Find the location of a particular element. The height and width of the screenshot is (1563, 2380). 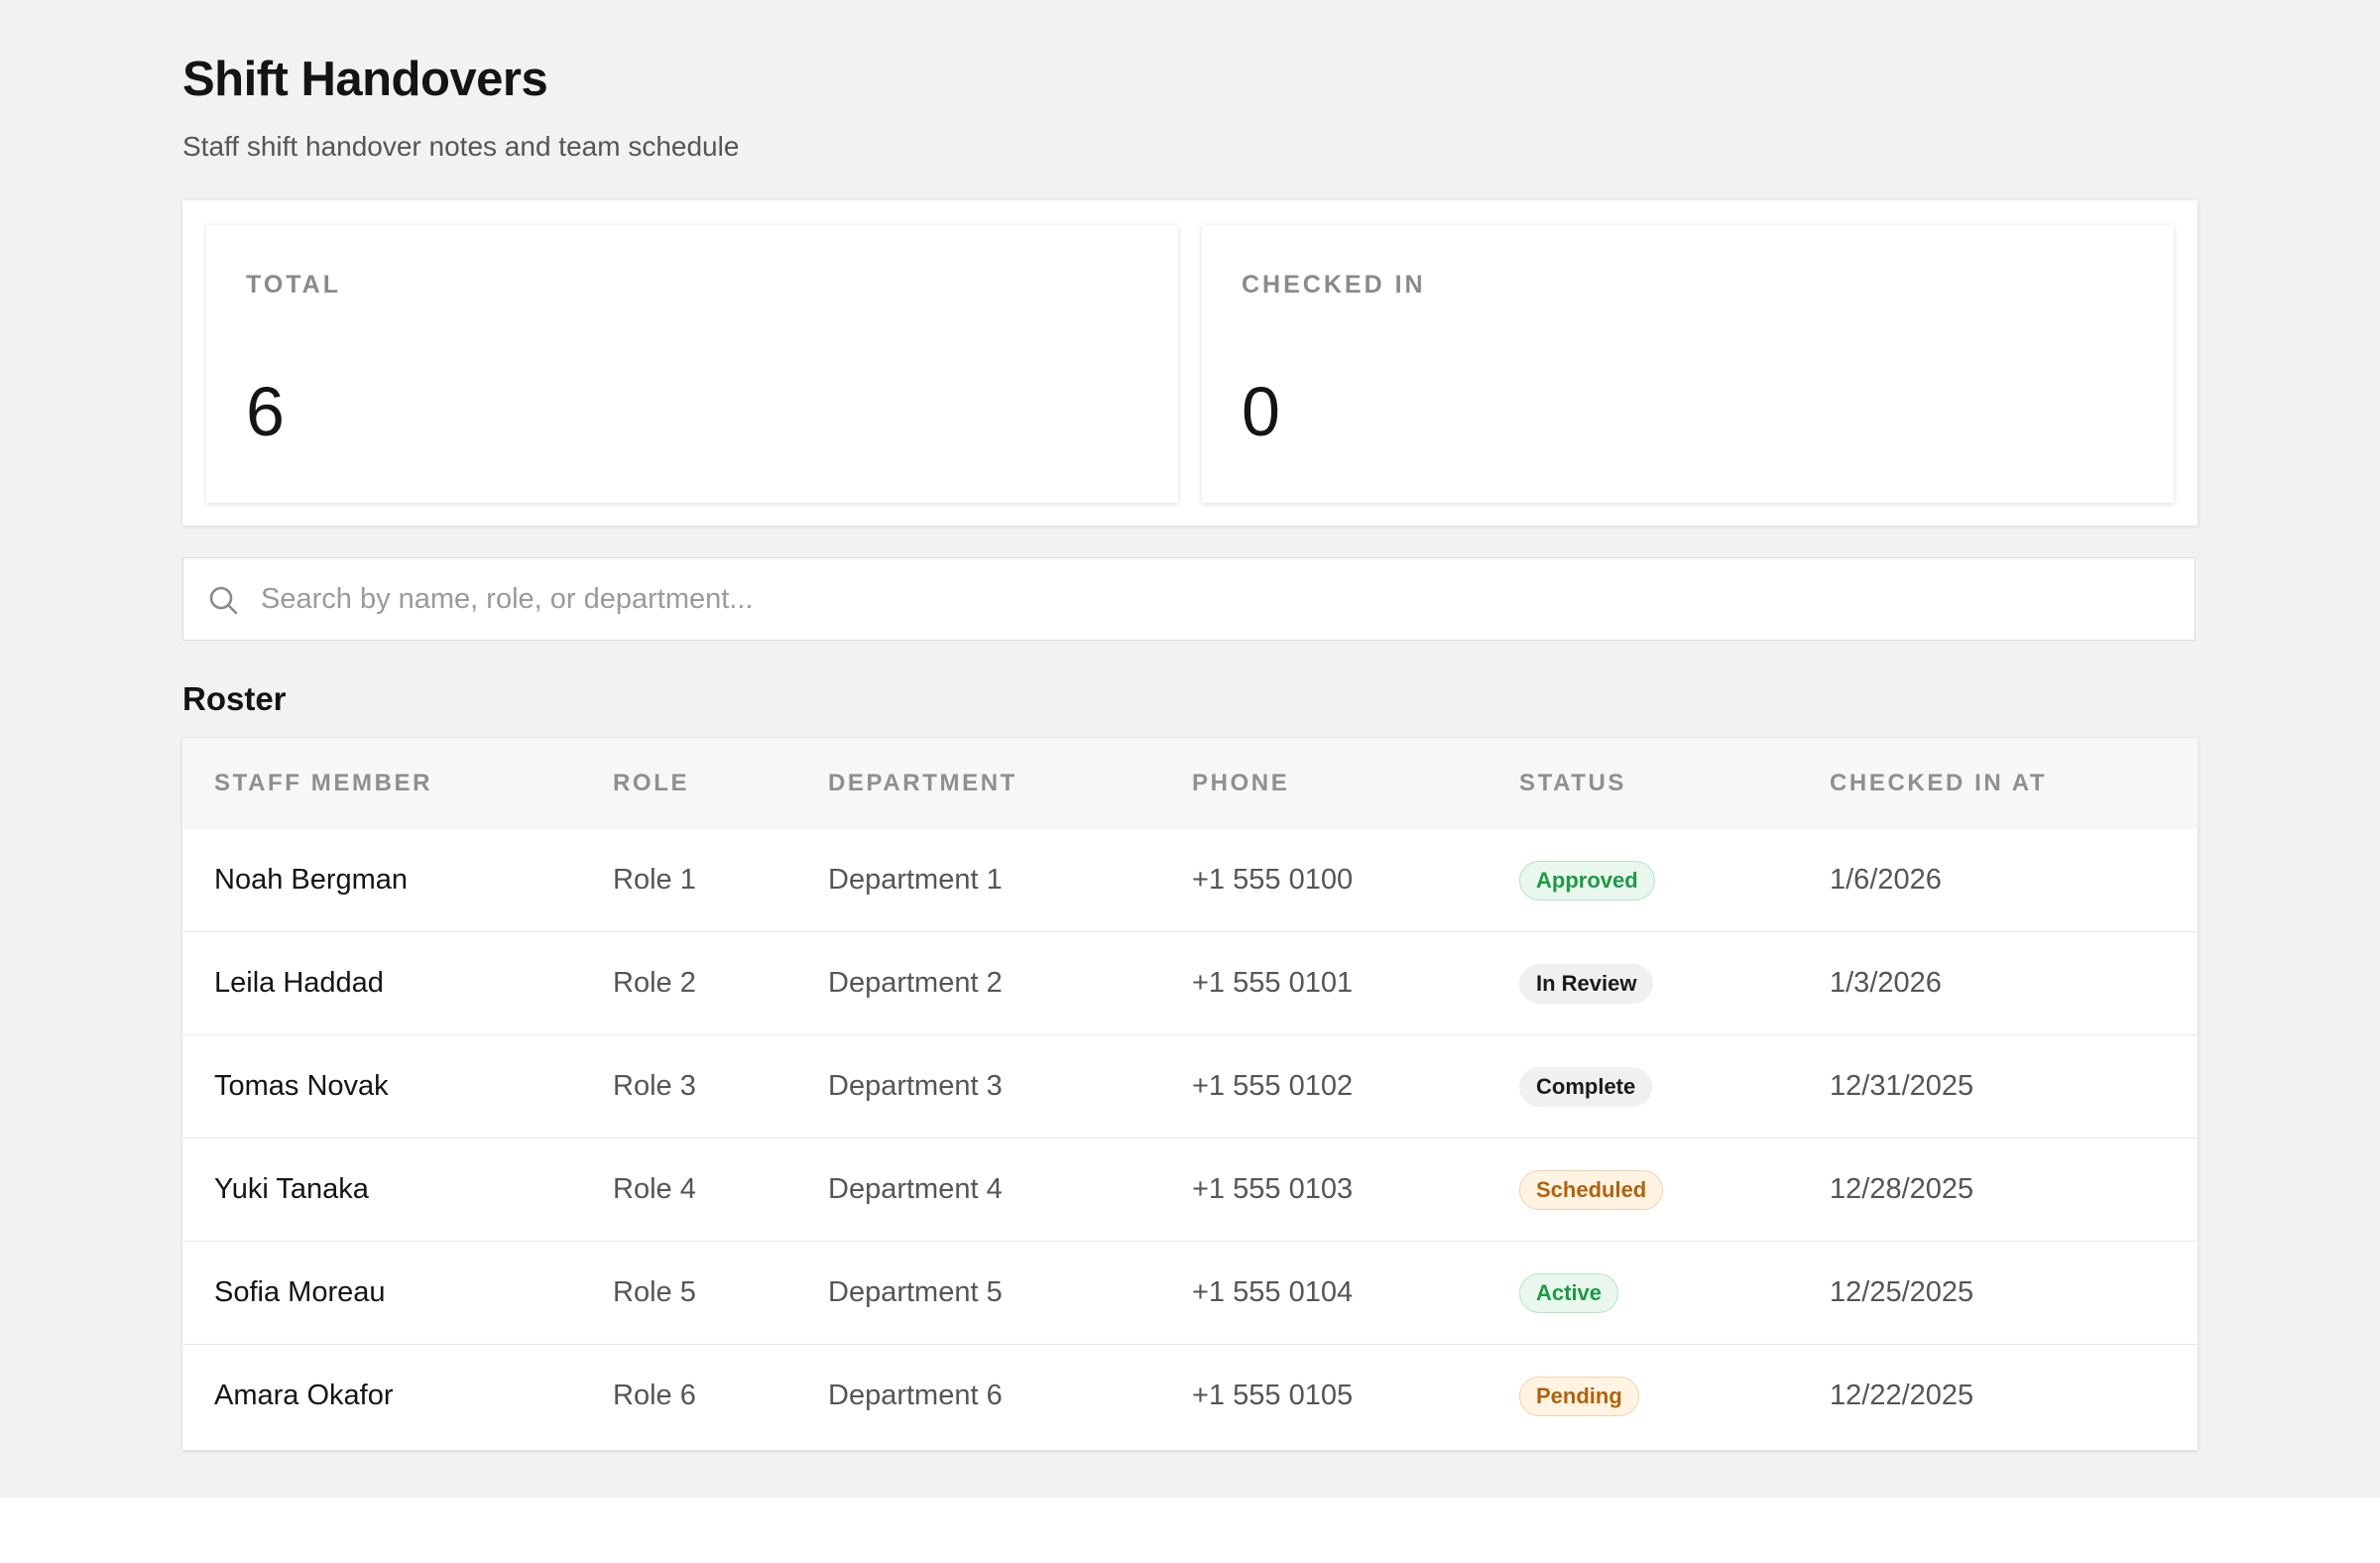

stat-card-total: TOTAL 6 is located at coordinates (692, 364).